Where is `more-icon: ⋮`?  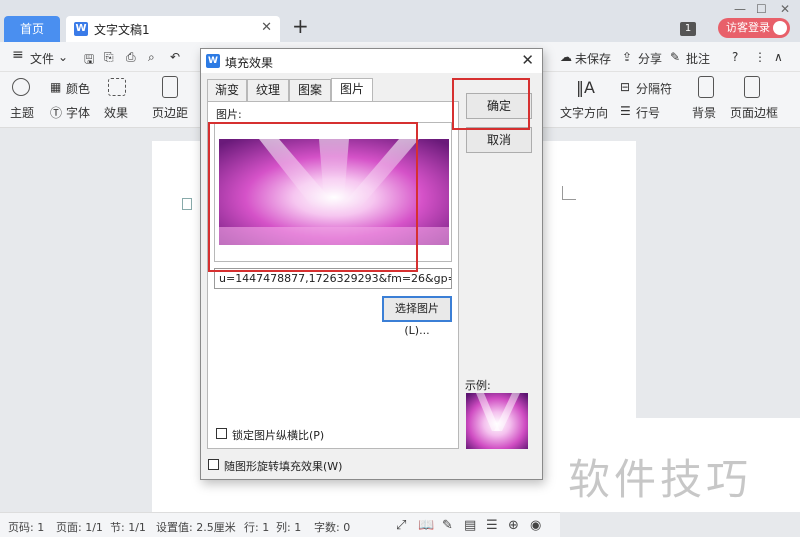 more-icon: ⋮ is located at coordinates (760, 57).